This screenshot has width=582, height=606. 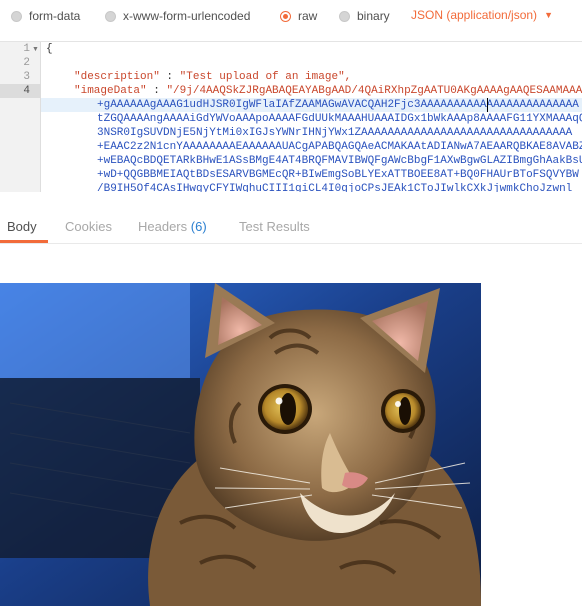 I want to click on tab-headers: Headers (6), so click(x=172, y=226).